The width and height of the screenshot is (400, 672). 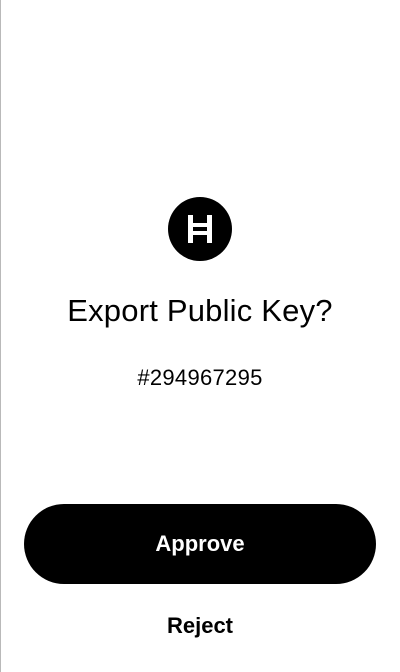 I want to click on export-public-key-title: Export Public Key?, so click(x=200, y=310).